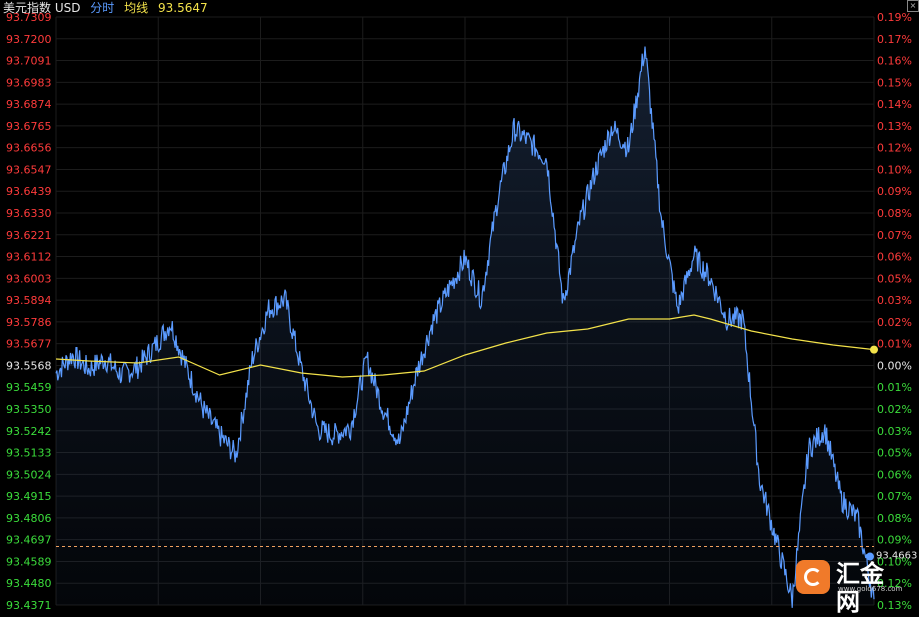  I want to click on y-tick-left: 93.7200, so click(29, 39).